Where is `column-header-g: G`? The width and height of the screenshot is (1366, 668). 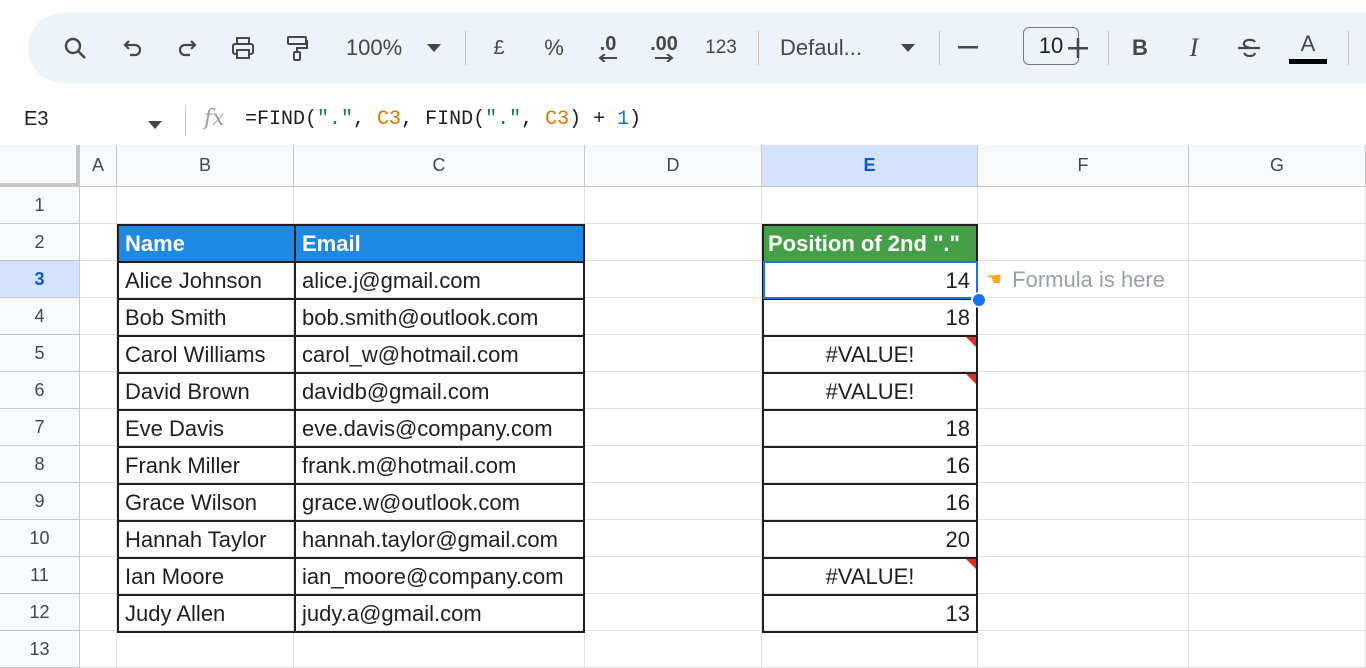
column-header-g: G is located at coordinates (1277, 166).